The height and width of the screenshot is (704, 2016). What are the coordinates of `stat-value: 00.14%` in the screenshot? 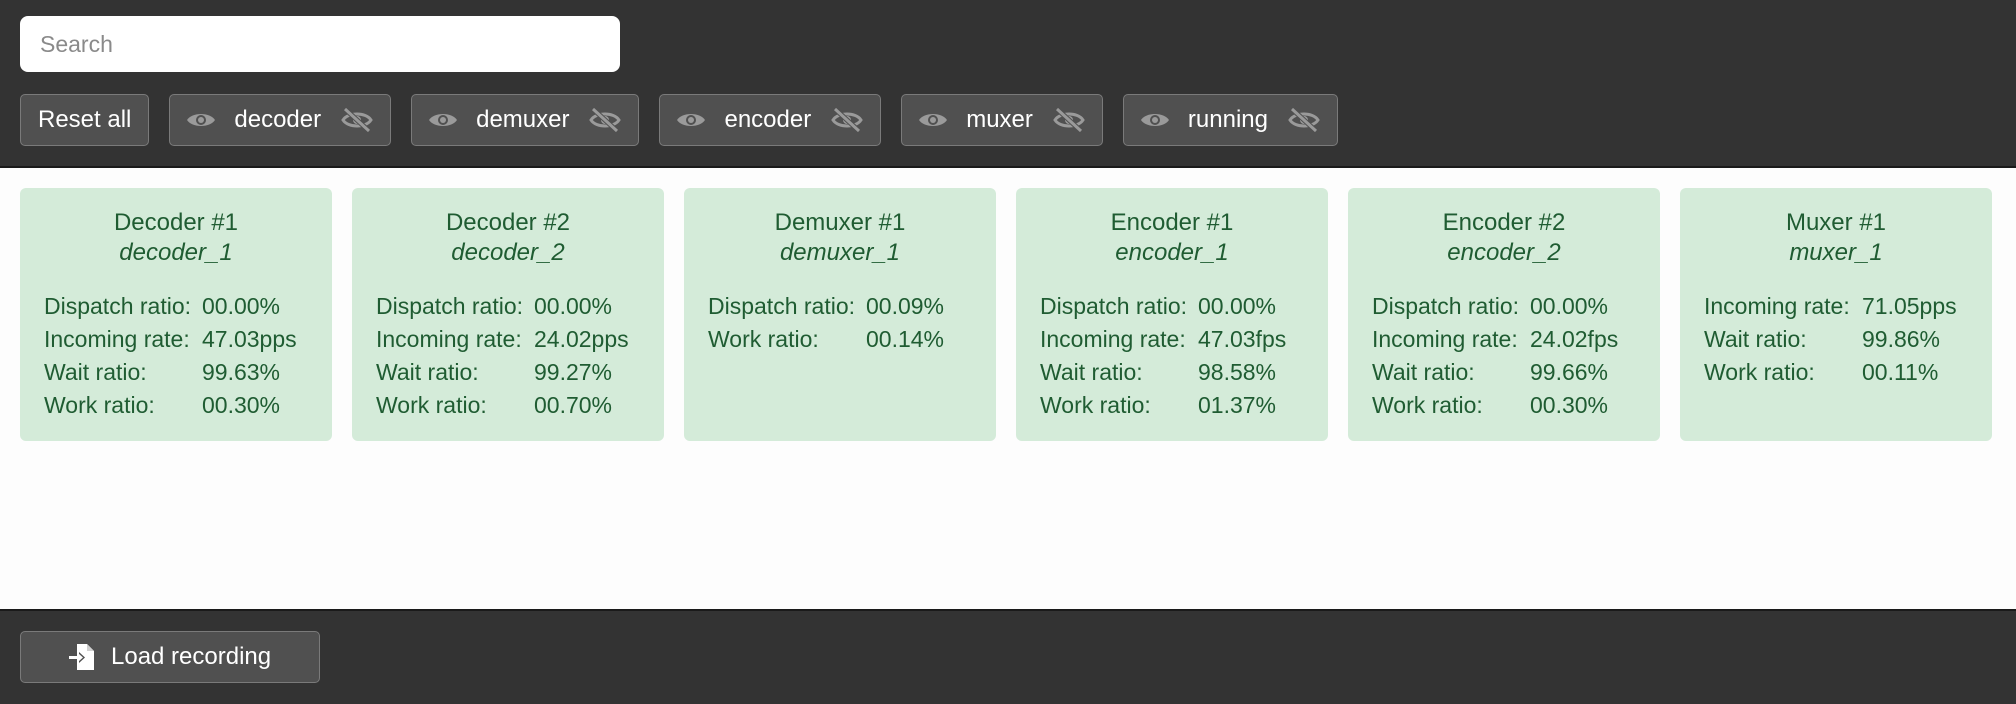 It's located at (905, 339).